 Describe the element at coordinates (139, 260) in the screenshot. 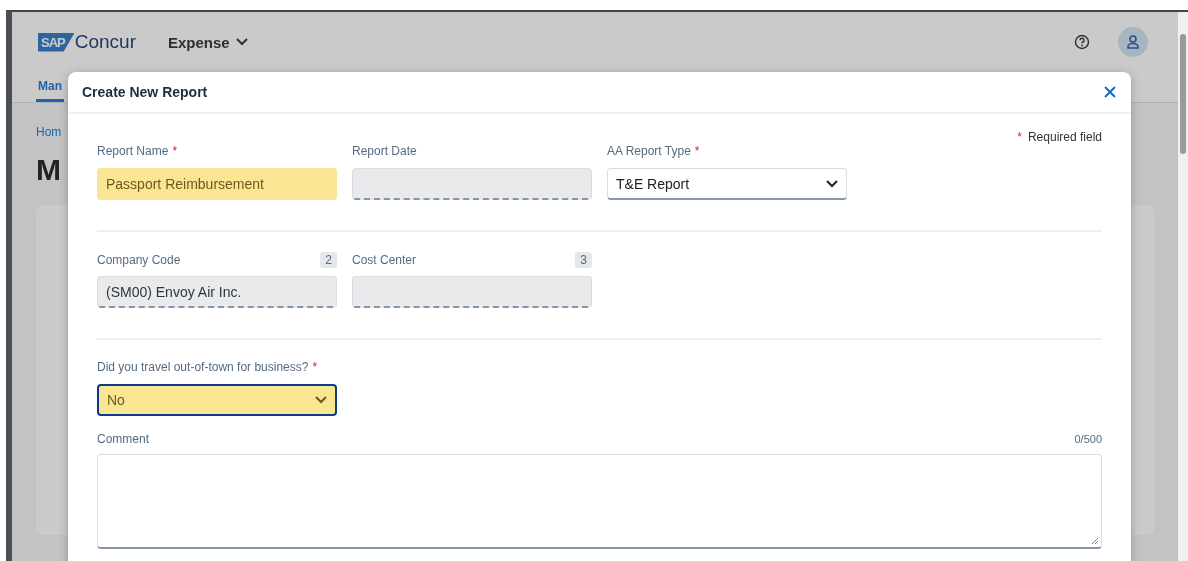

I see `field-label: Company Code` at that location.